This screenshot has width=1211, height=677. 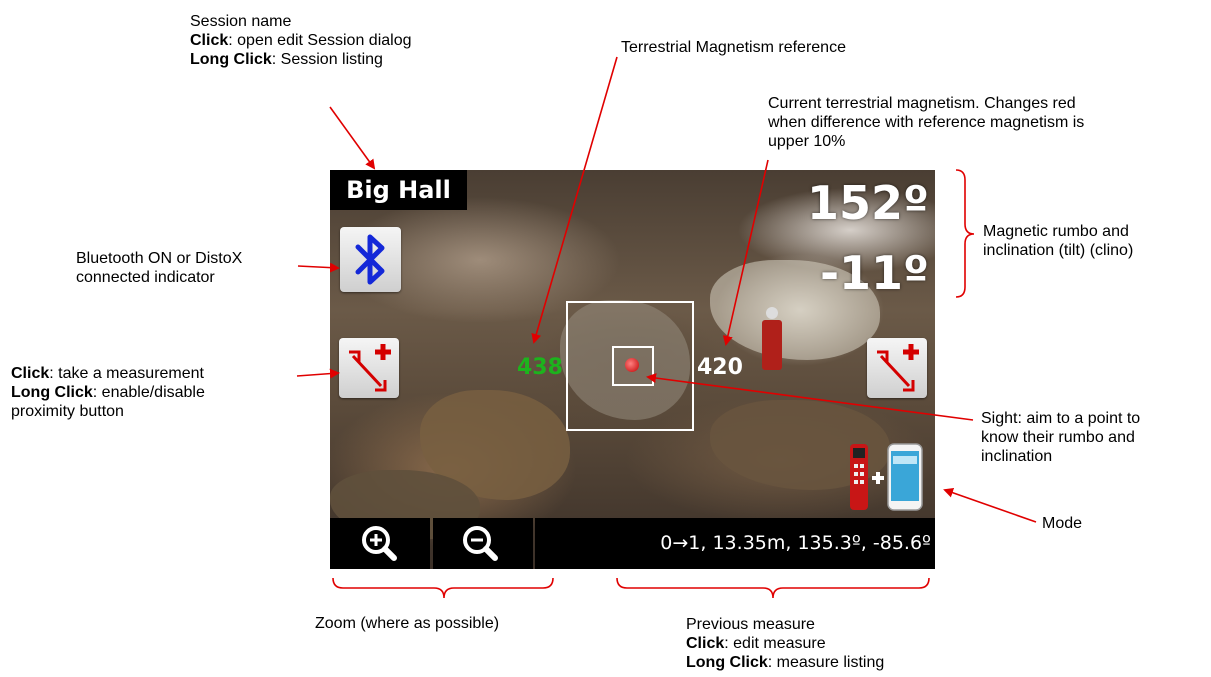 What do you see at coordinates (965, 233) in the screenshot?
I see `brace-rumbo-tilt` at bounding box center [965, 233].